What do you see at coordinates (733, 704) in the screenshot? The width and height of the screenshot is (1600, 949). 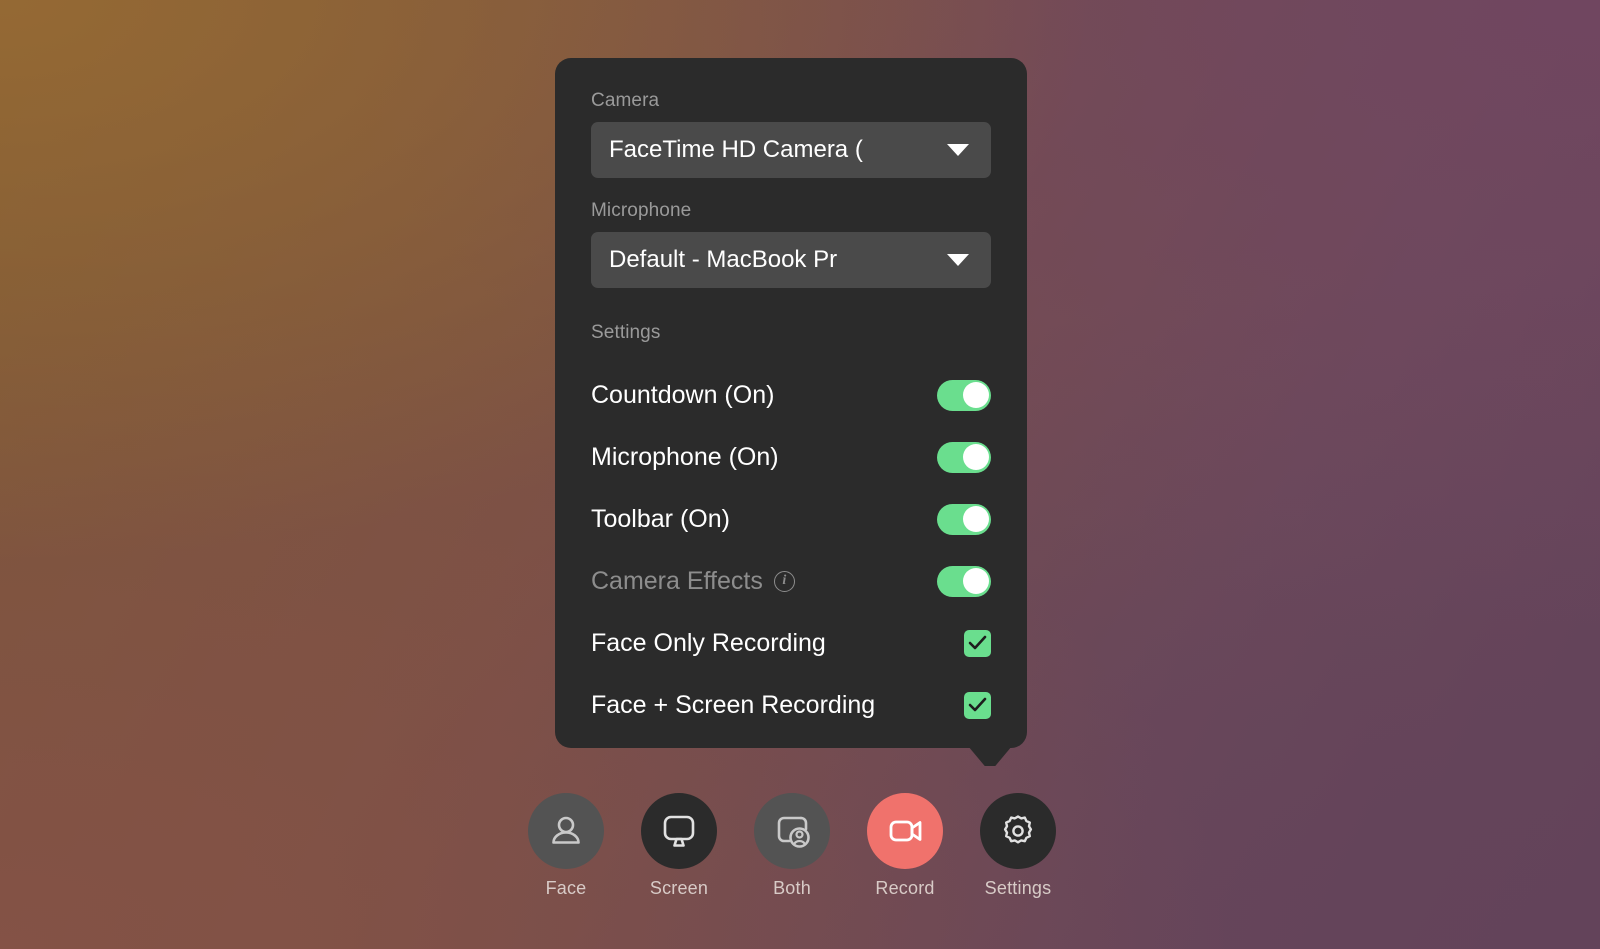 I see `setting-label: Face + Screen Recording` at bounding box center [733, 704].